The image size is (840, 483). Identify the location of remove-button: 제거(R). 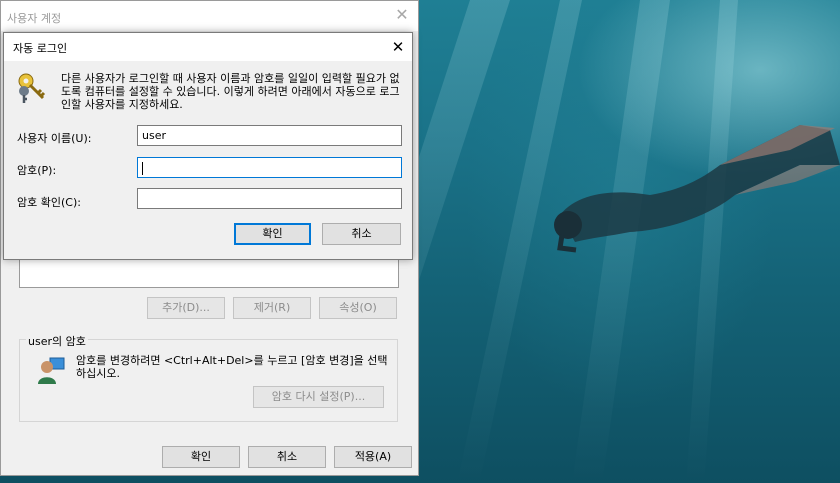
(272, 308).